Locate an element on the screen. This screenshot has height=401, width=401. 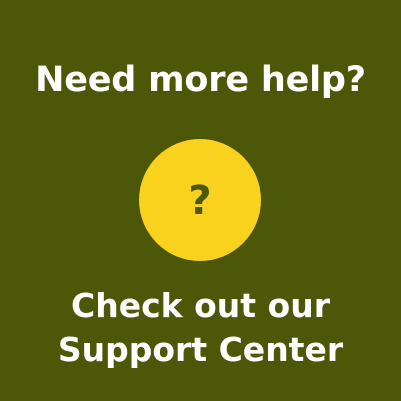
help-circle: ? is located at coordinates (200, 200).